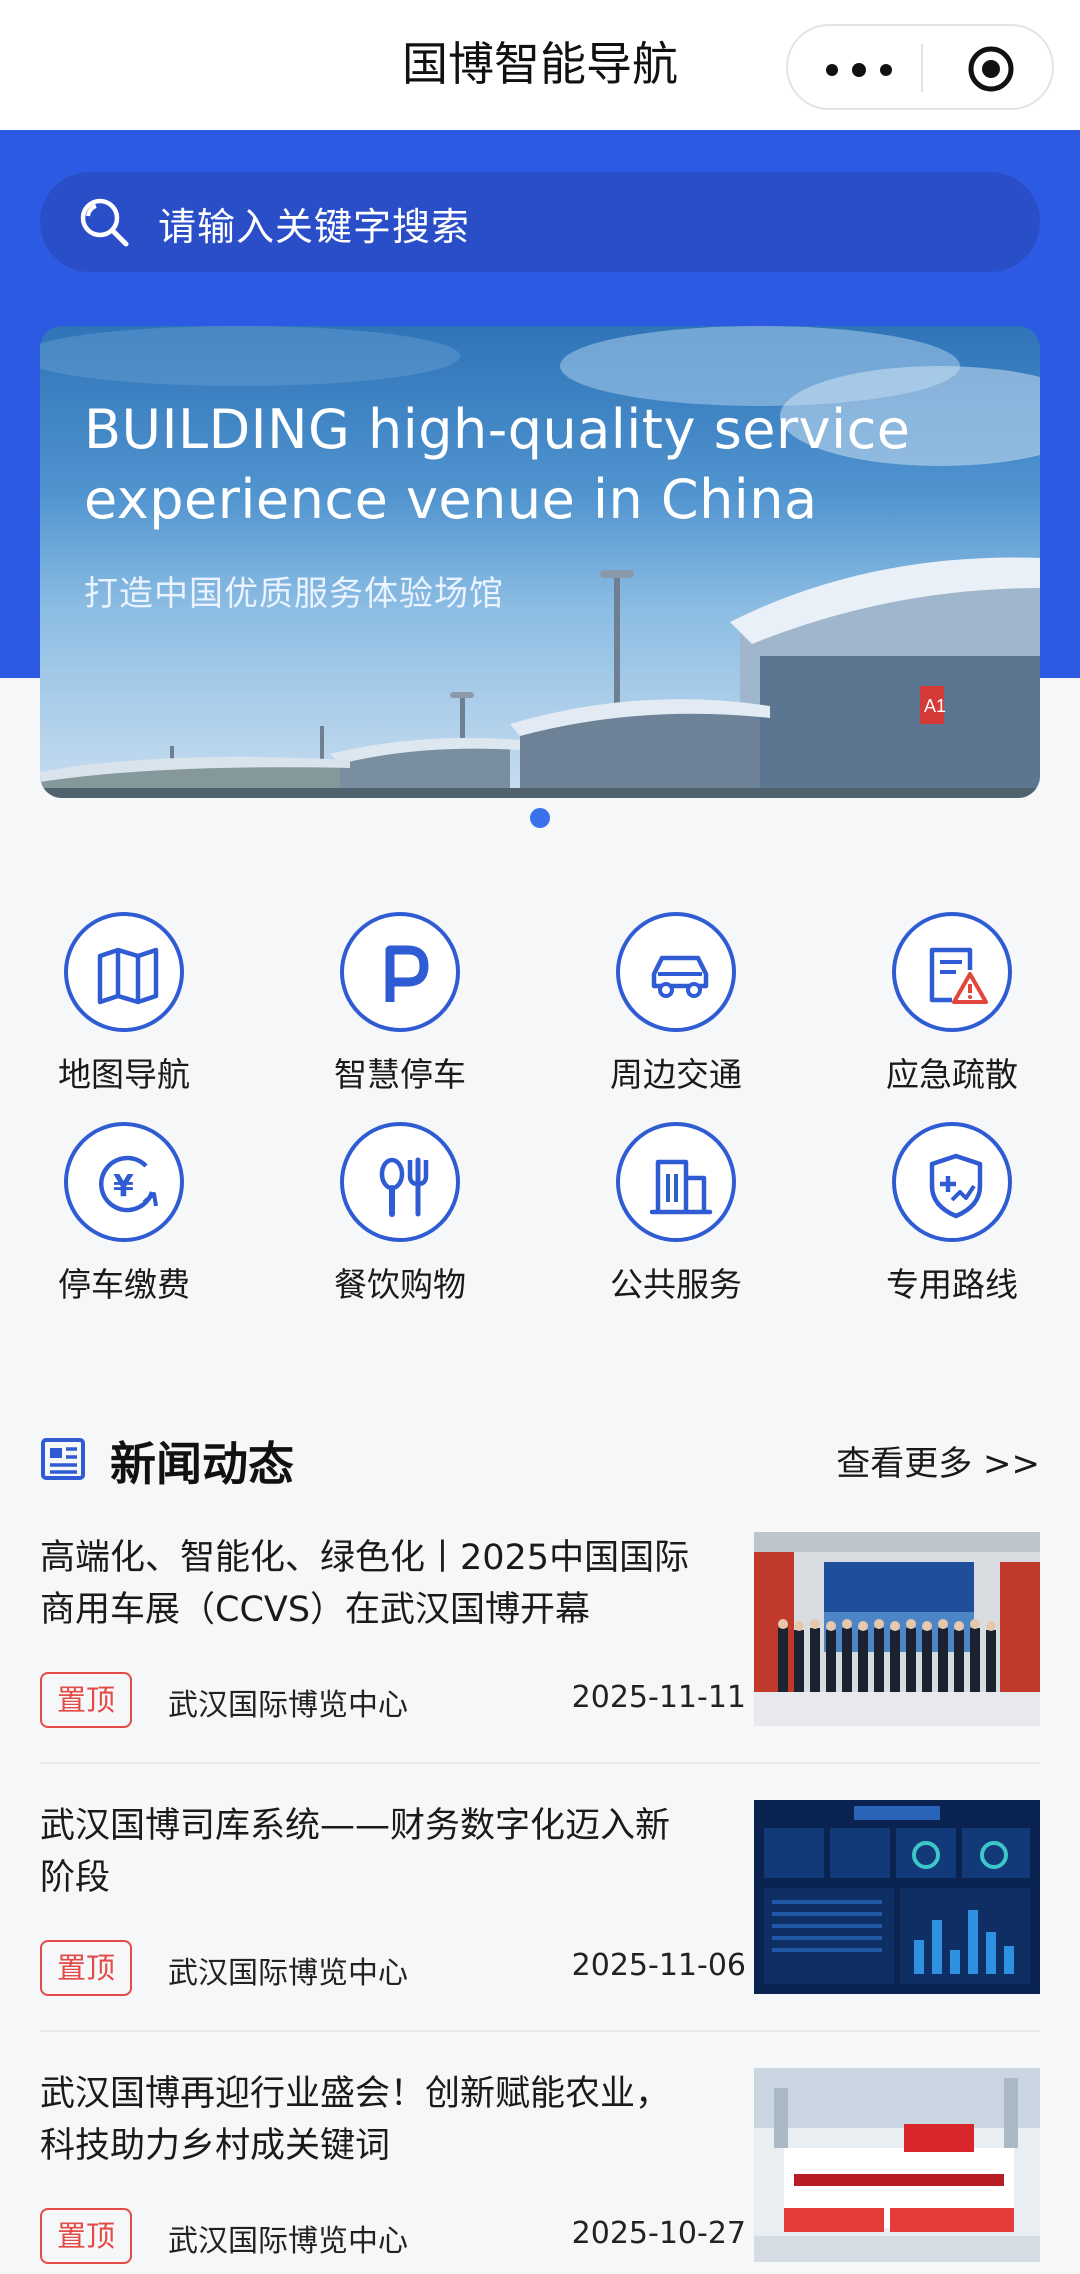 This screenshot has width=1080, height=2274. What do you see at coordinates (658, 2233) in the screenshot?
I see `news-date: 2025-10-27` at bounding box center [658, 2233].